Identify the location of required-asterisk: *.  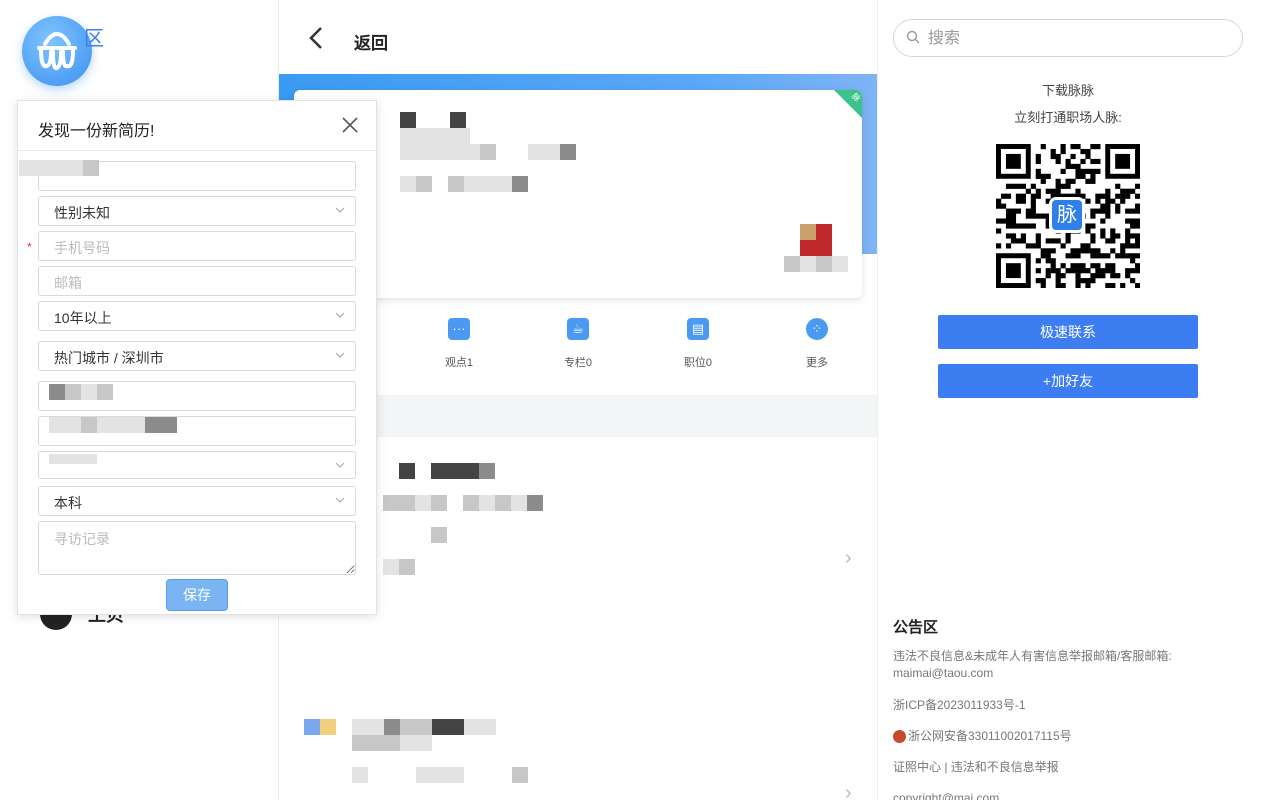
(29, 247).